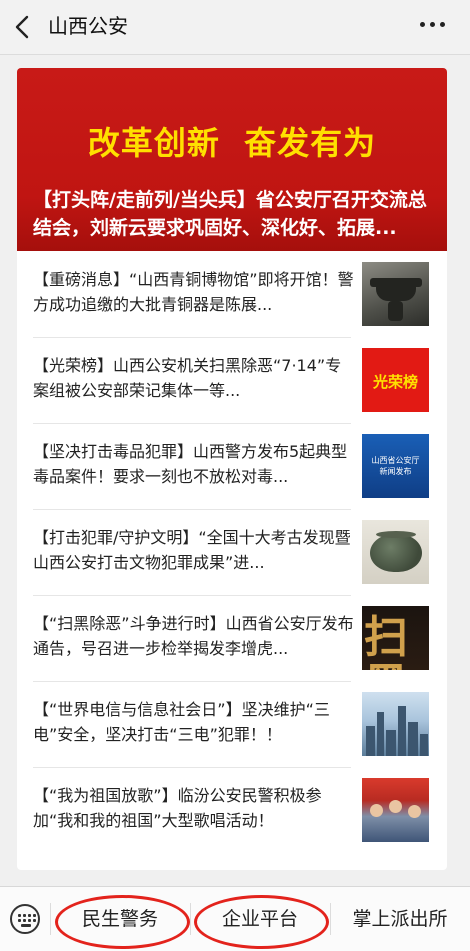 The width and height of the screenshot is (470, 951). What do you see at coordinates (23, 27) in the screenshot?
I see `chevron-left-icon` at bounding box center [23, 27].